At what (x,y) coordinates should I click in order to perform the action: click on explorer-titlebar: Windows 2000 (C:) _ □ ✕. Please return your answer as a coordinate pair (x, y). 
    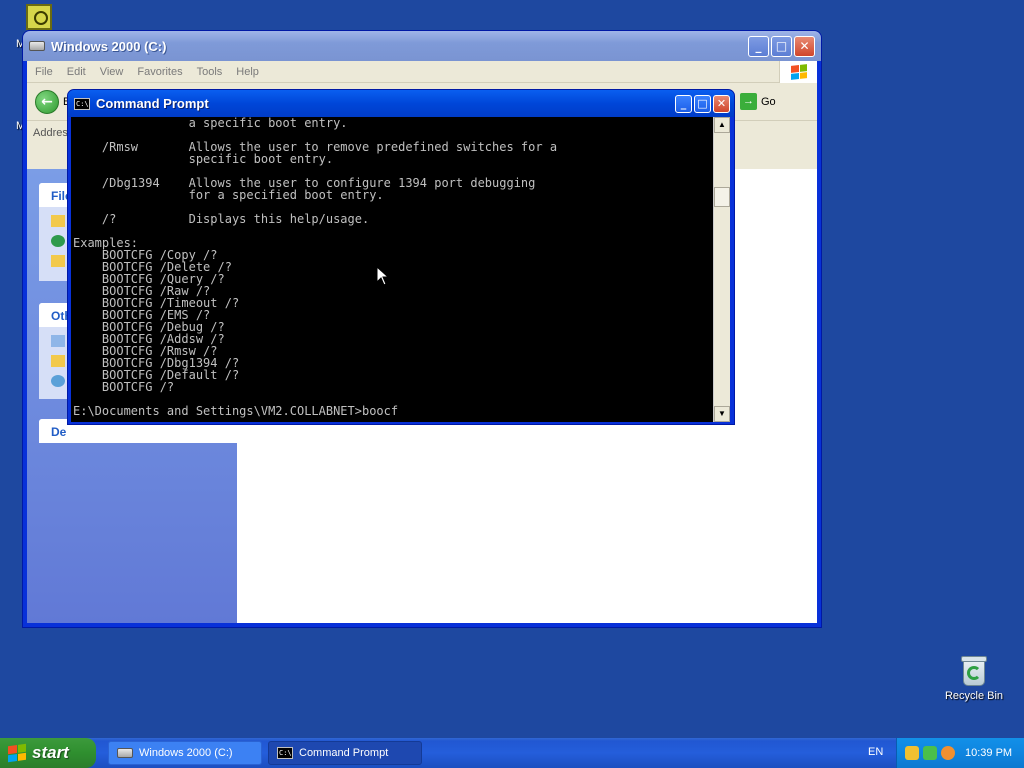
    Looking at the image, I should click on (422, 46).